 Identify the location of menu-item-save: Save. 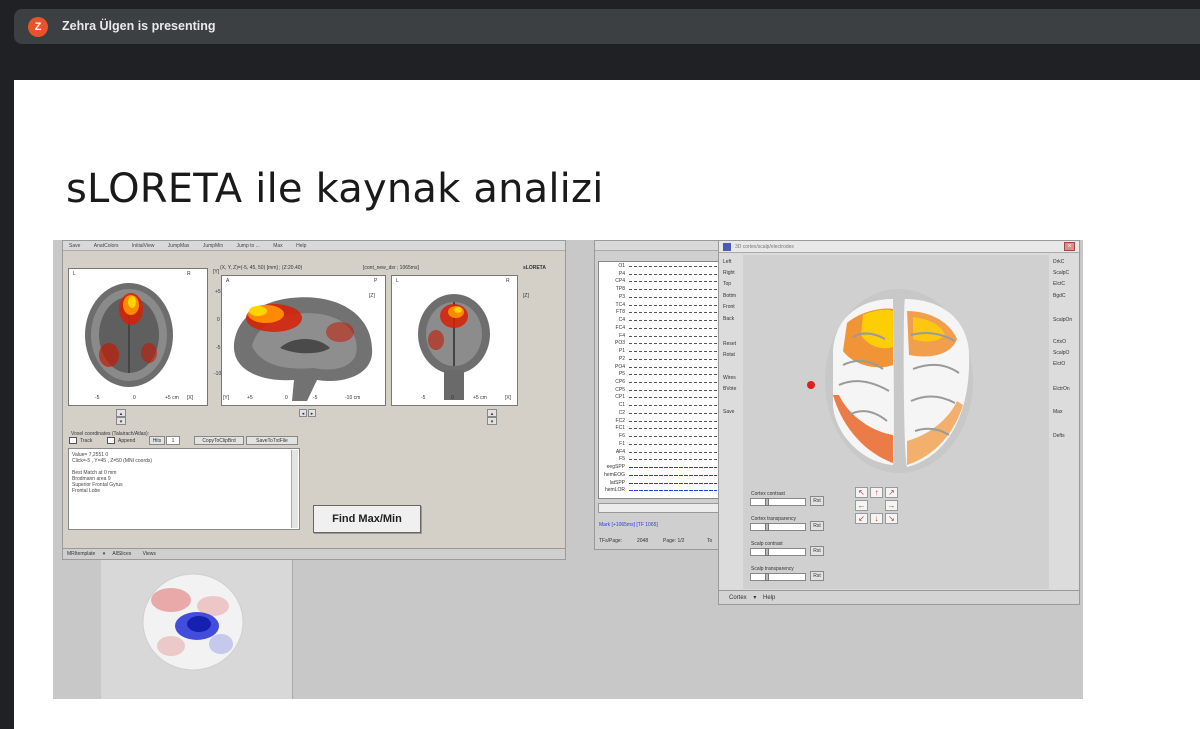
(74, 246).